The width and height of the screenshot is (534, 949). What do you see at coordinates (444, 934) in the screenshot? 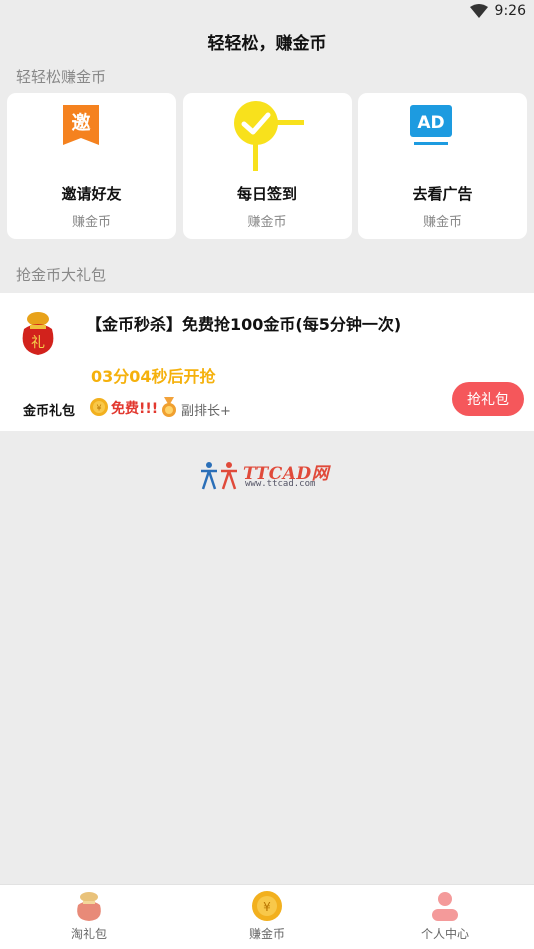
I see `tab-profile-label: 个人中心` at bounding box center [444, 934].